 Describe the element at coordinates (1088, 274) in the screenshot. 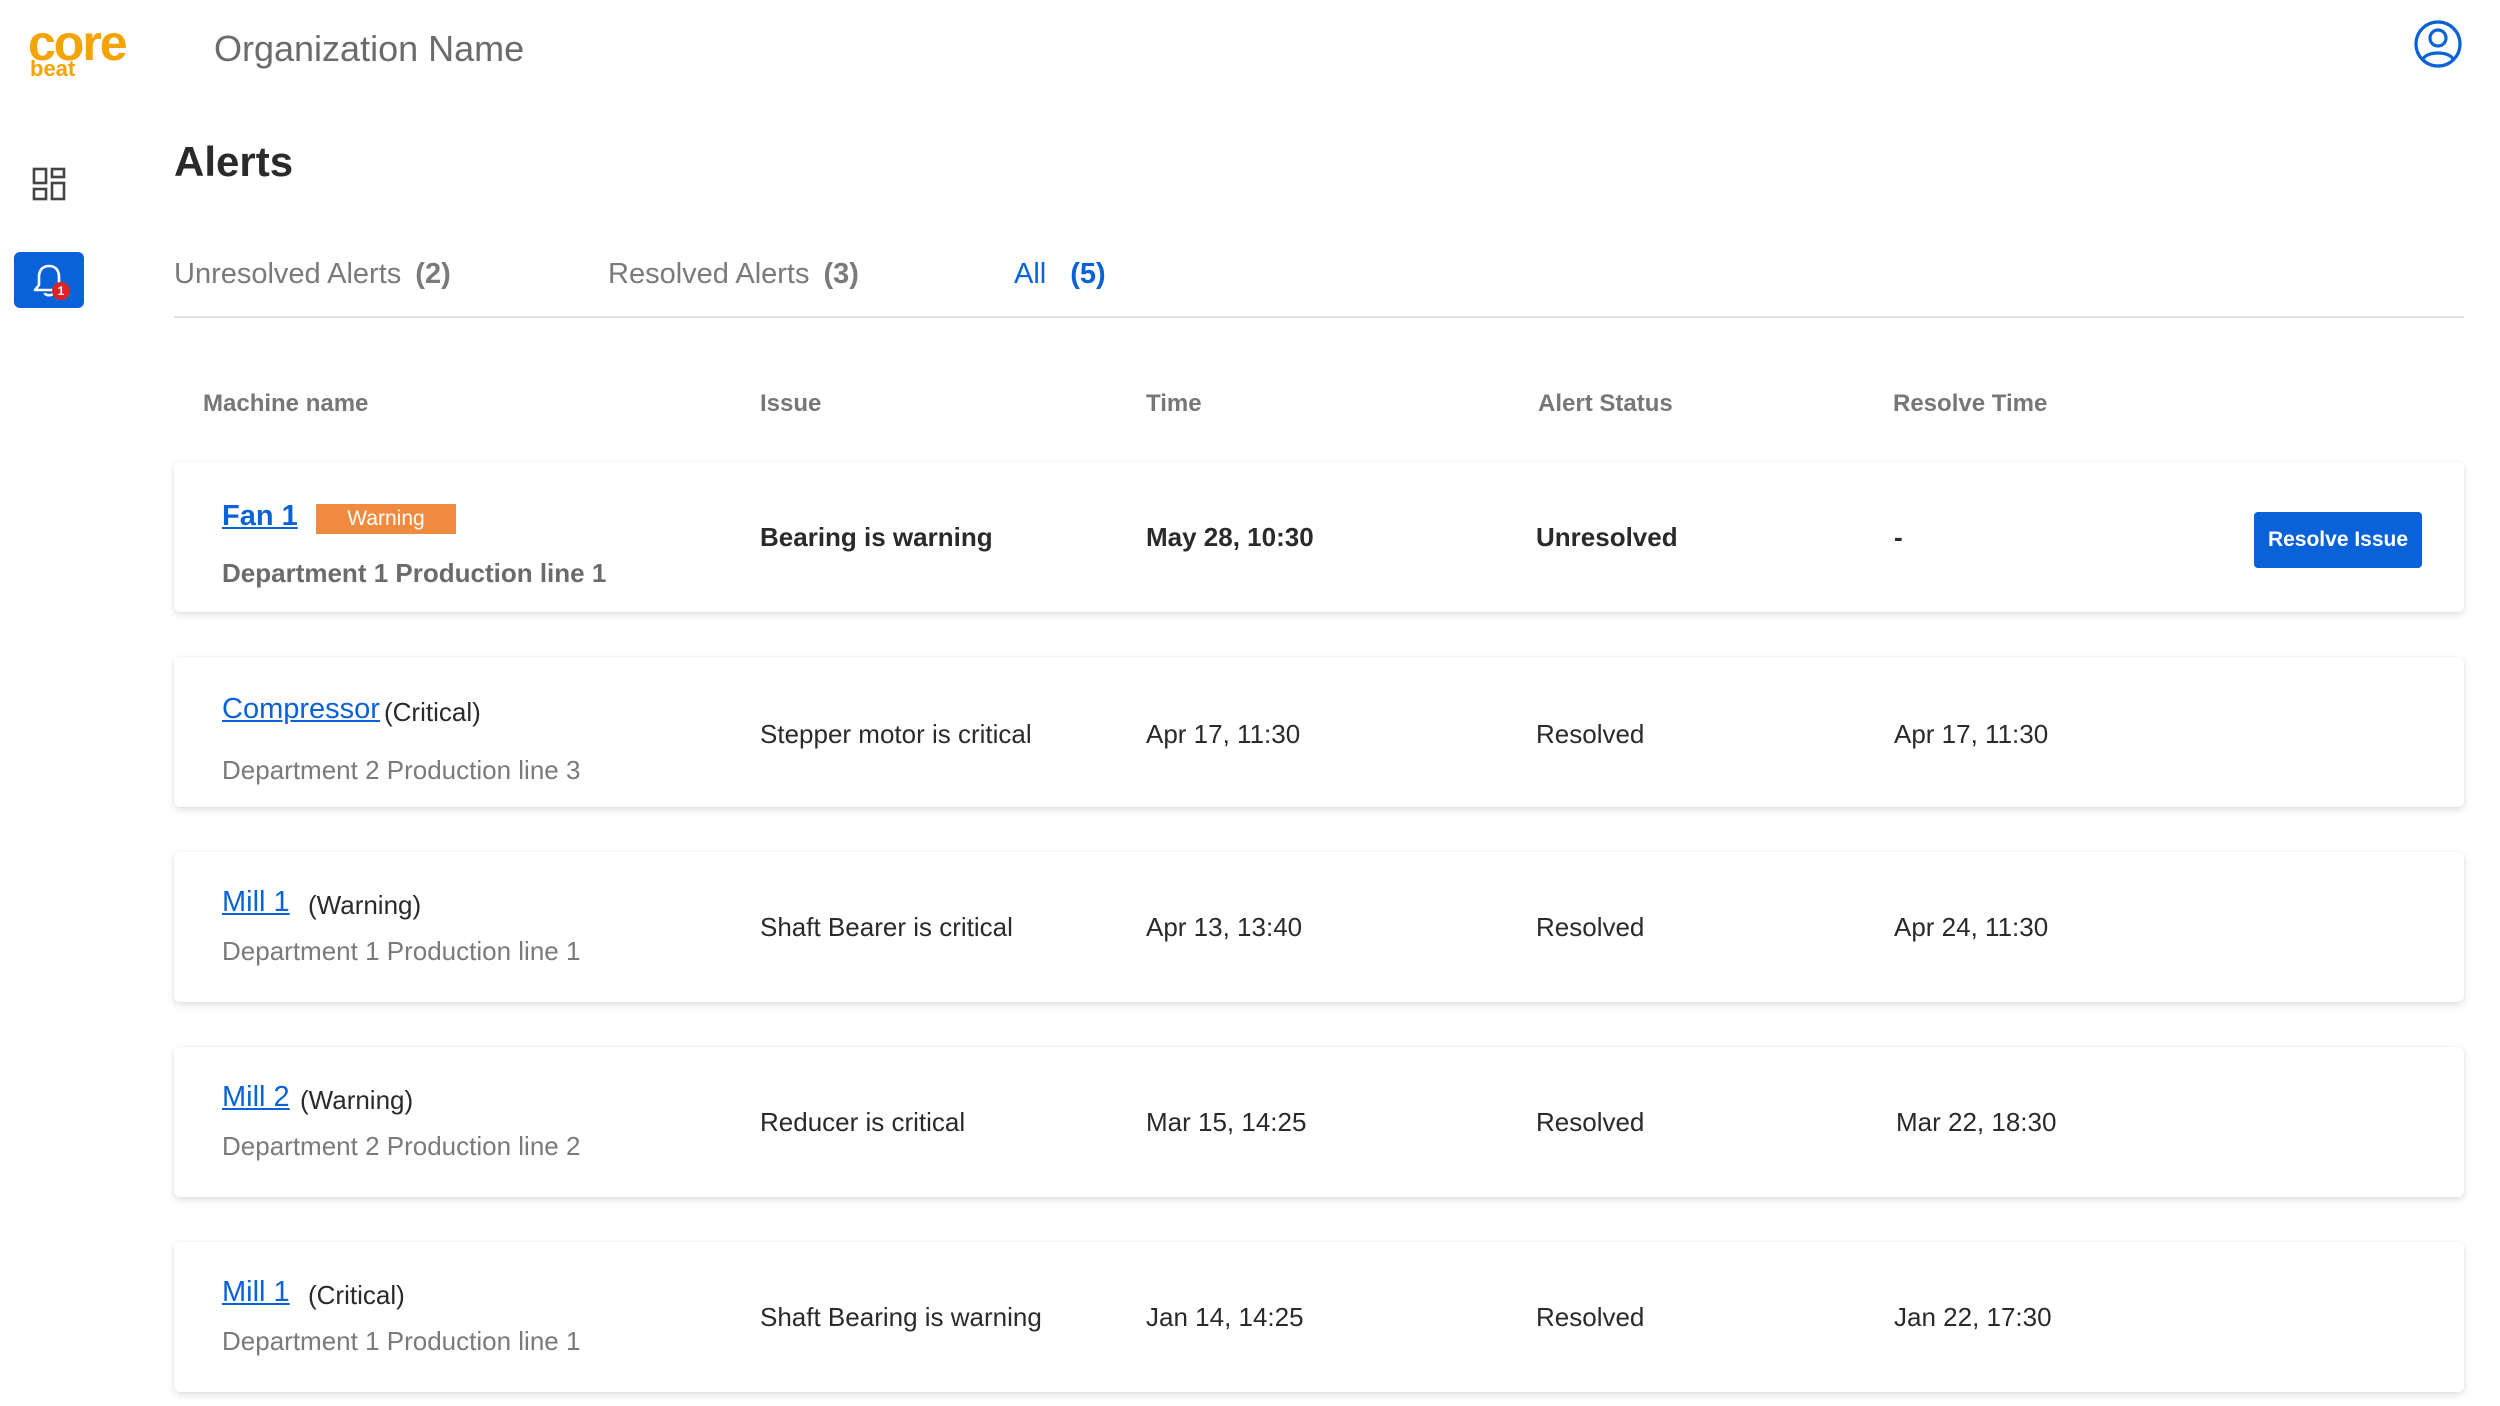

I see `tab-count: (5)` at that location.